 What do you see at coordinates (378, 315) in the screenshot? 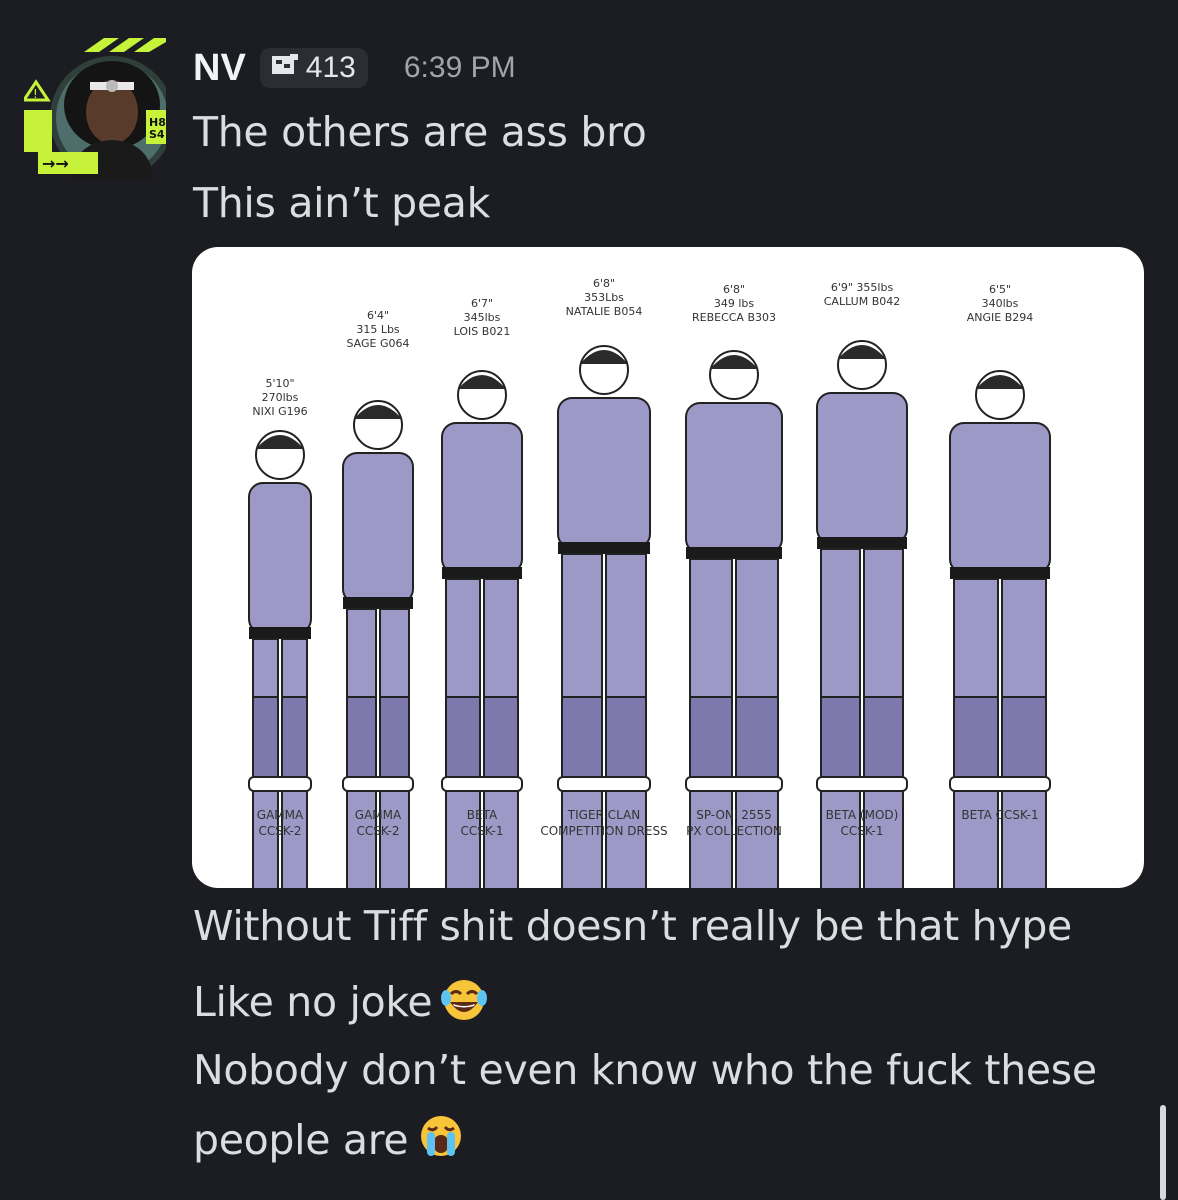
I see `character-stat-label: 6'4"` at bounding box center [378, 315].